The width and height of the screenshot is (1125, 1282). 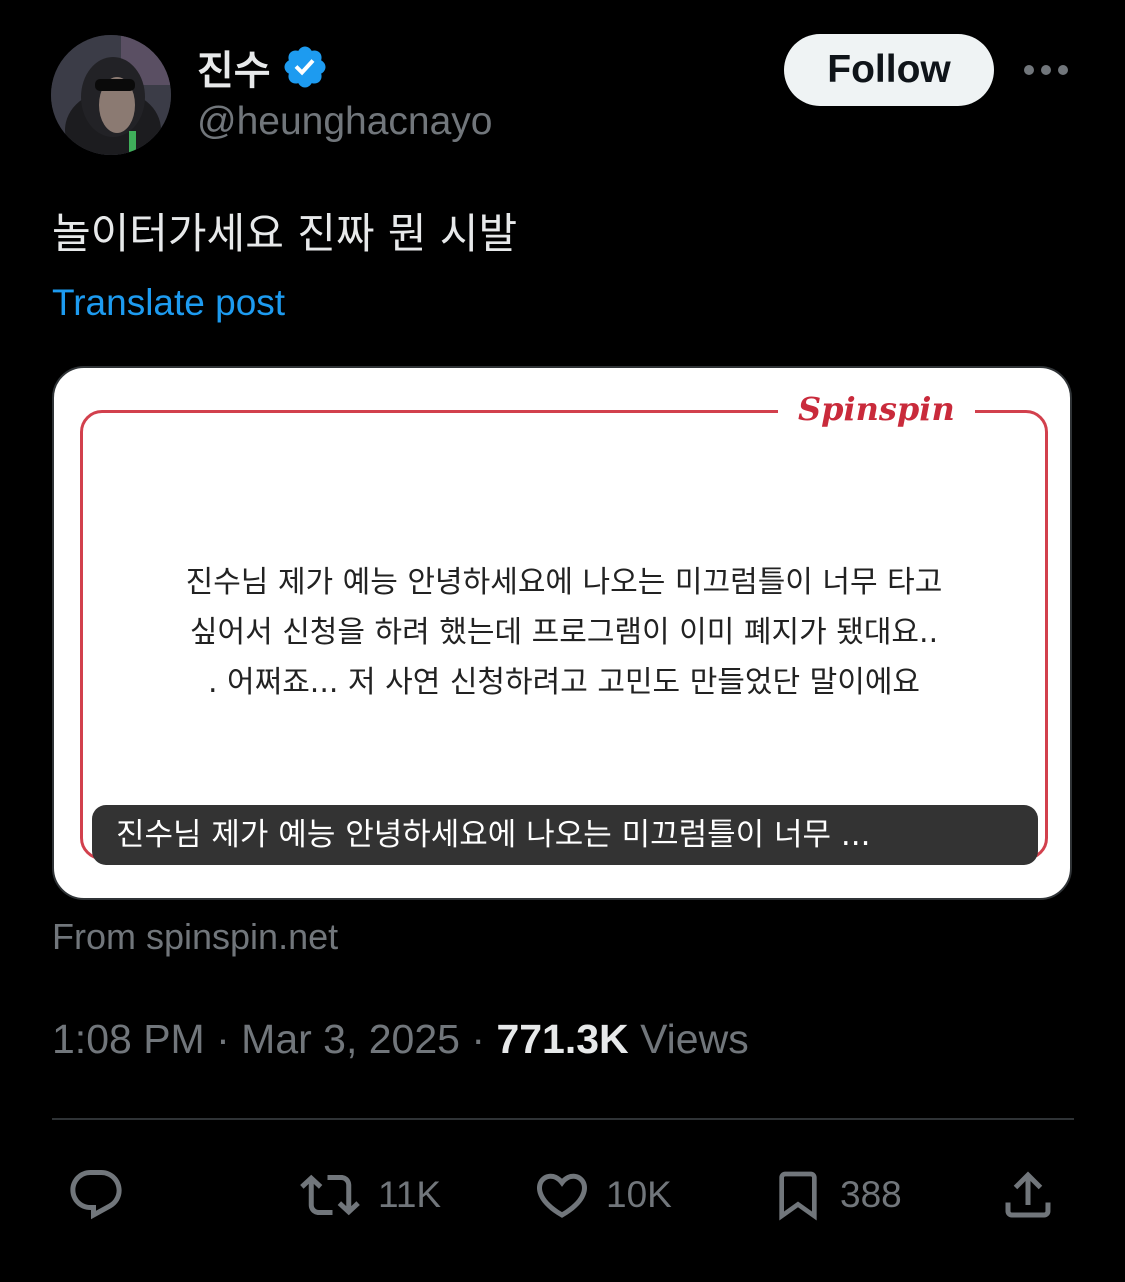 I want to click on bookmark-icon, so click(x=798, y=1196).